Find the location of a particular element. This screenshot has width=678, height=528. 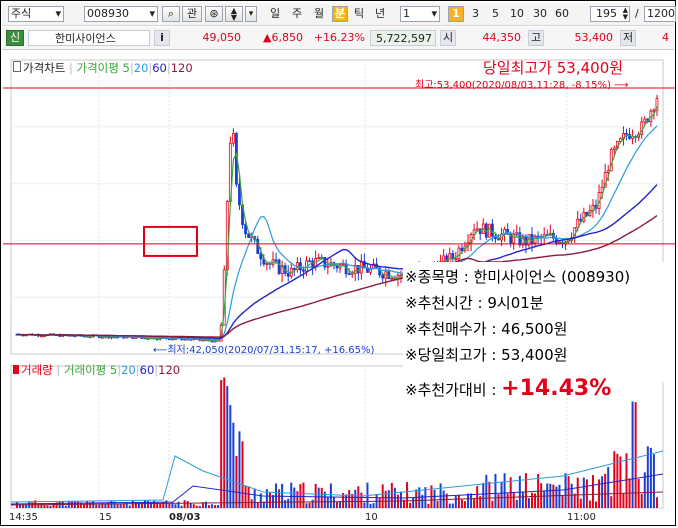

volume-ma-20: 20 is located at coordinates (128, 370).